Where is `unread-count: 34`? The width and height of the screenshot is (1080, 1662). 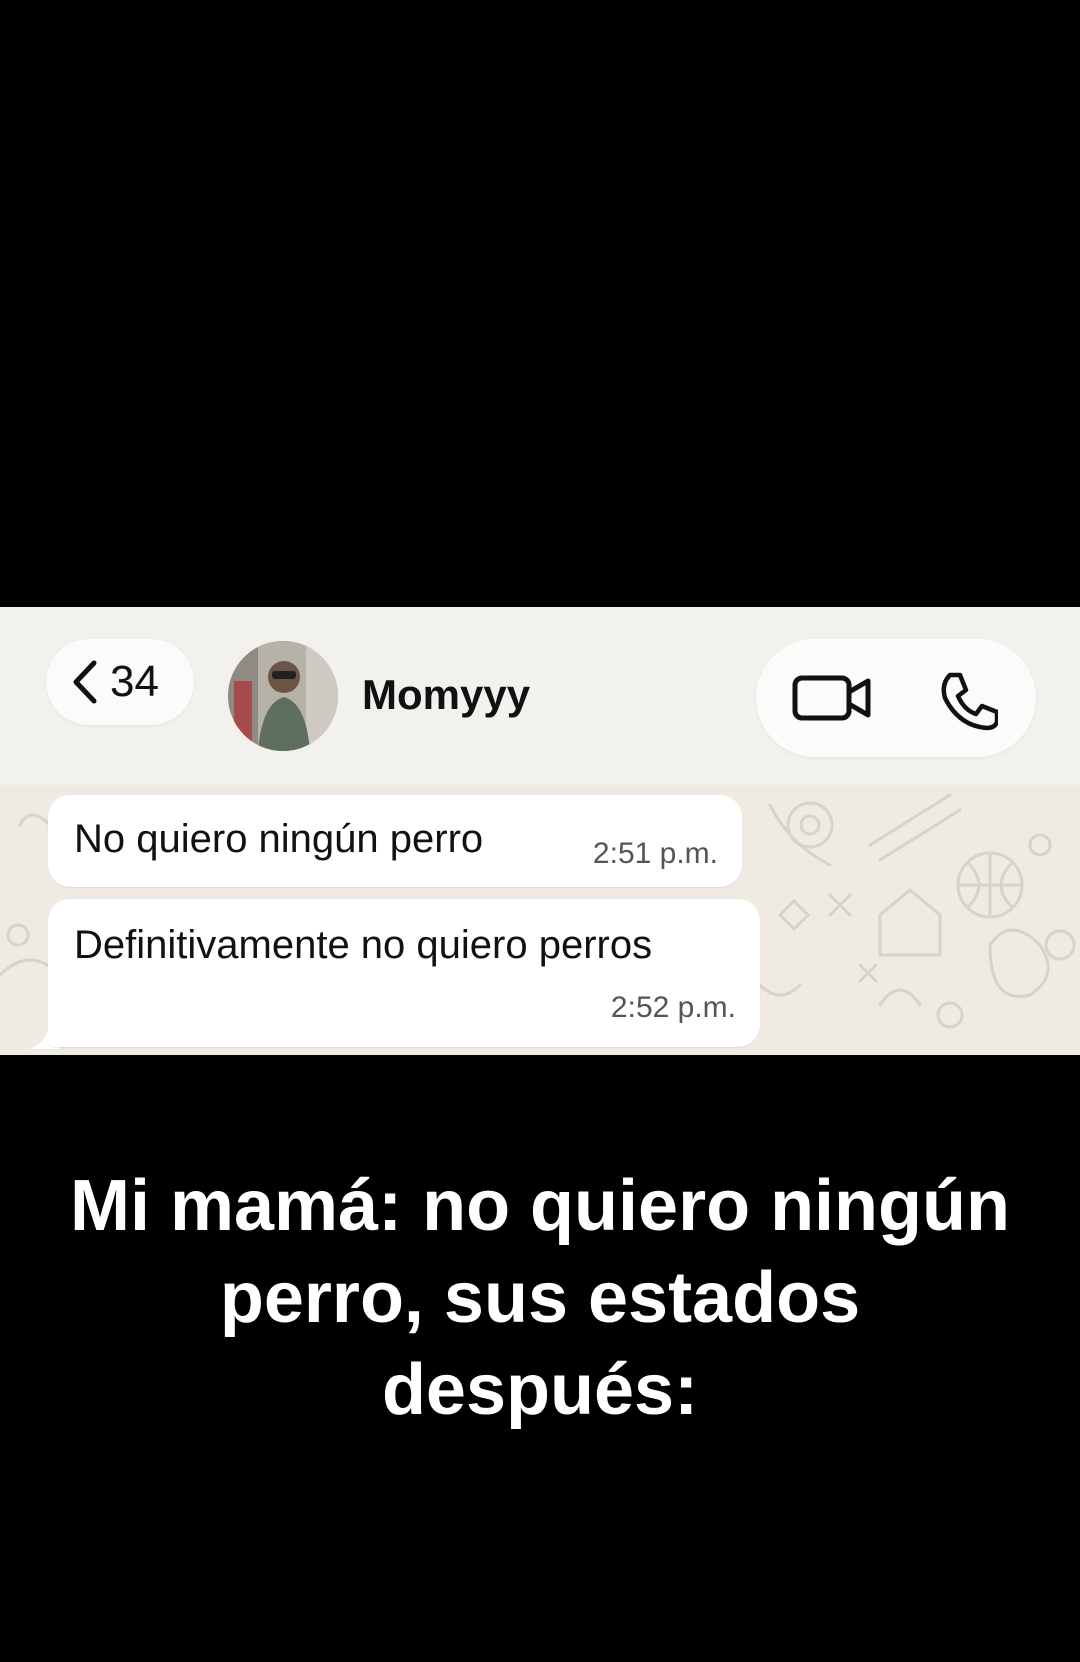 unread-count: 34 is located at coordinates (134, 681).